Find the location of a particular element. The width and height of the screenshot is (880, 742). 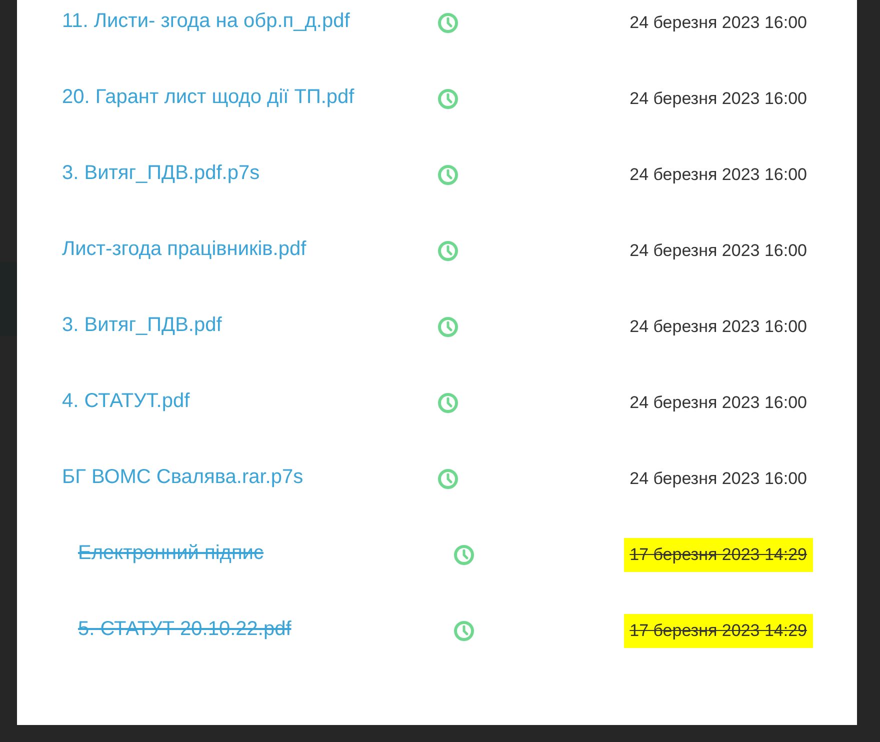

file-link: 20. Гарант лист щодо дії ТП.pdf is located at coordinates (249, 97).